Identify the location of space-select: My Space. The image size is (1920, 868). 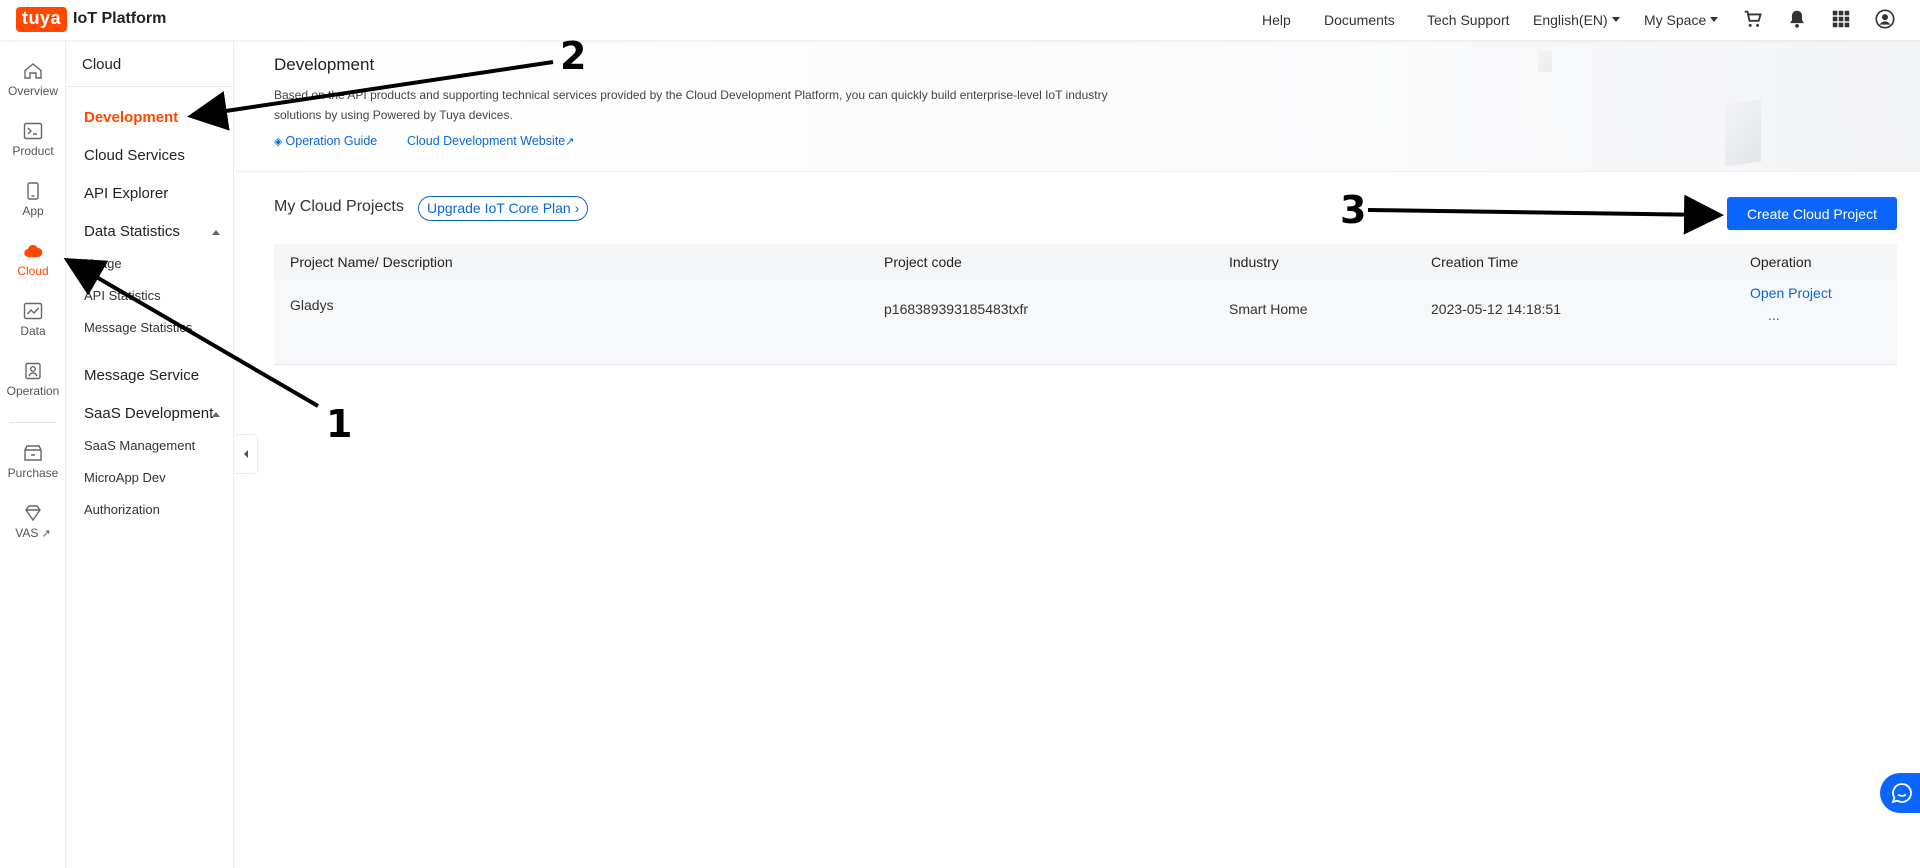
(1681, 20).